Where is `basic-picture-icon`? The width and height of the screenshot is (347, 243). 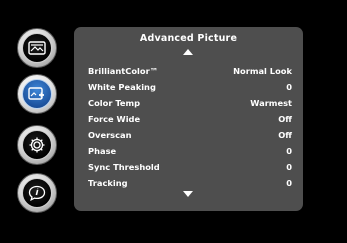 basic-picture-icon is located at coordinates (37, 48).